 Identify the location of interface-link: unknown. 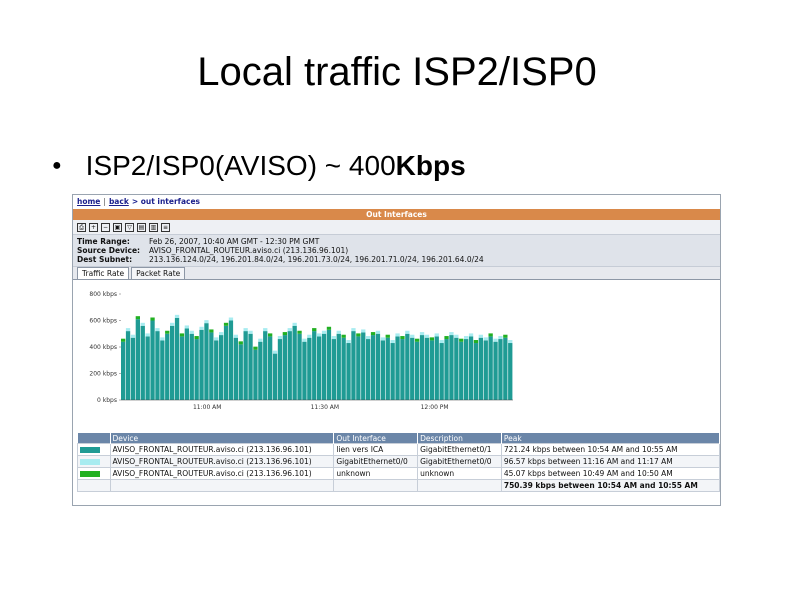
(376, 473).